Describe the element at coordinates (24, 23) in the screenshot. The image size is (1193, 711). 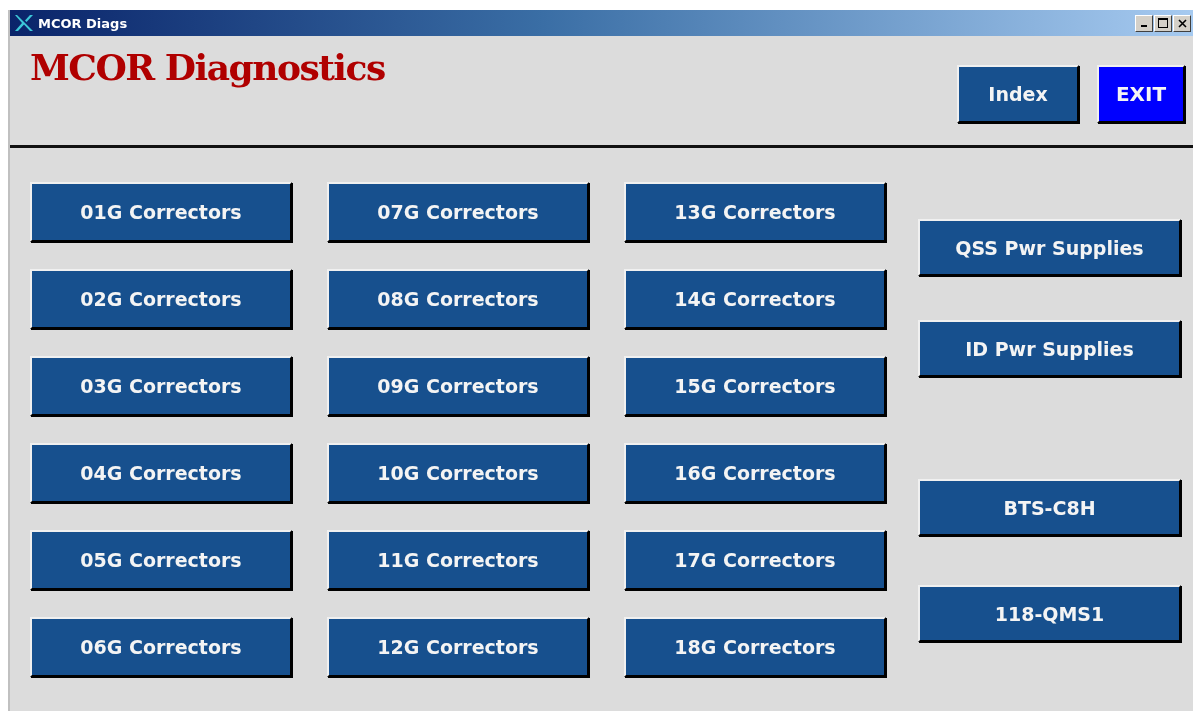
I see `app-logo-icon` at that location.